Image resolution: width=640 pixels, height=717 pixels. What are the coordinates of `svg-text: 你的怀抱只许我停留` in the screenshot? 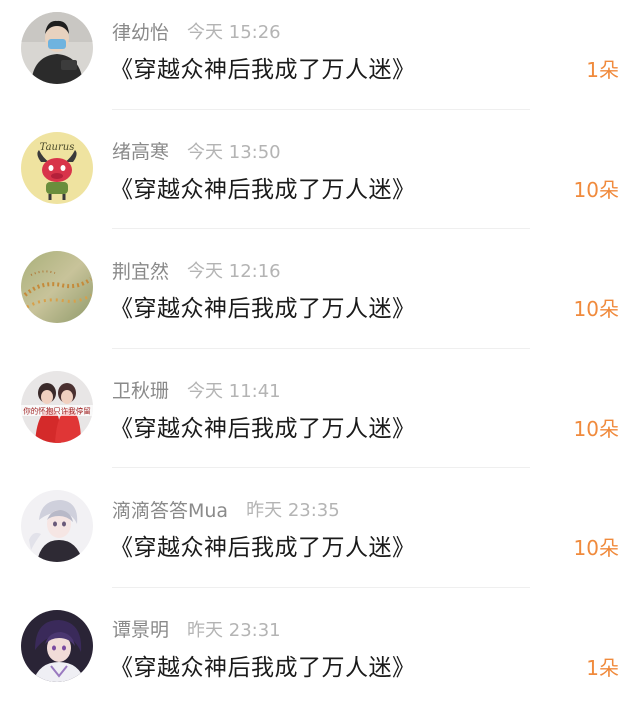 It's located at (57, 410).